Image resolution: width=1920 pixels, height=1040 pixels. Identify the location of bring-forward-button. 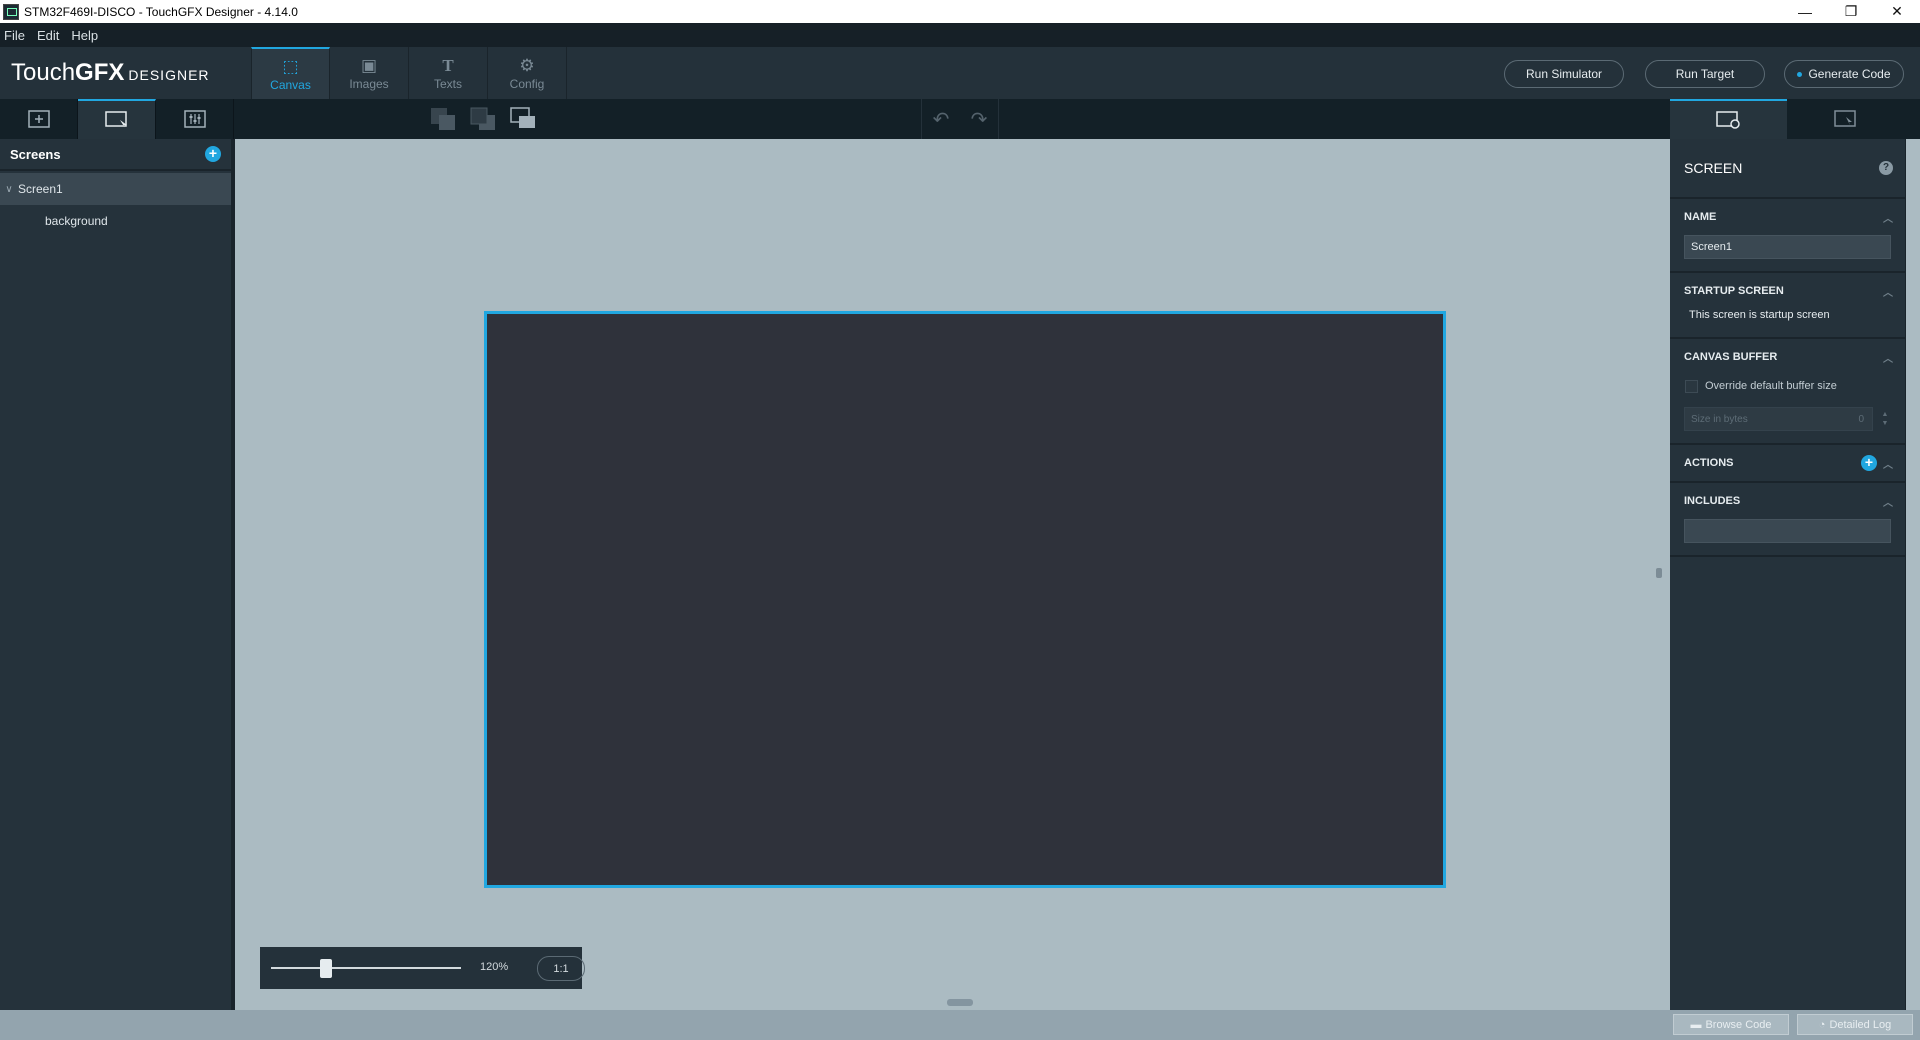
(523, 119).